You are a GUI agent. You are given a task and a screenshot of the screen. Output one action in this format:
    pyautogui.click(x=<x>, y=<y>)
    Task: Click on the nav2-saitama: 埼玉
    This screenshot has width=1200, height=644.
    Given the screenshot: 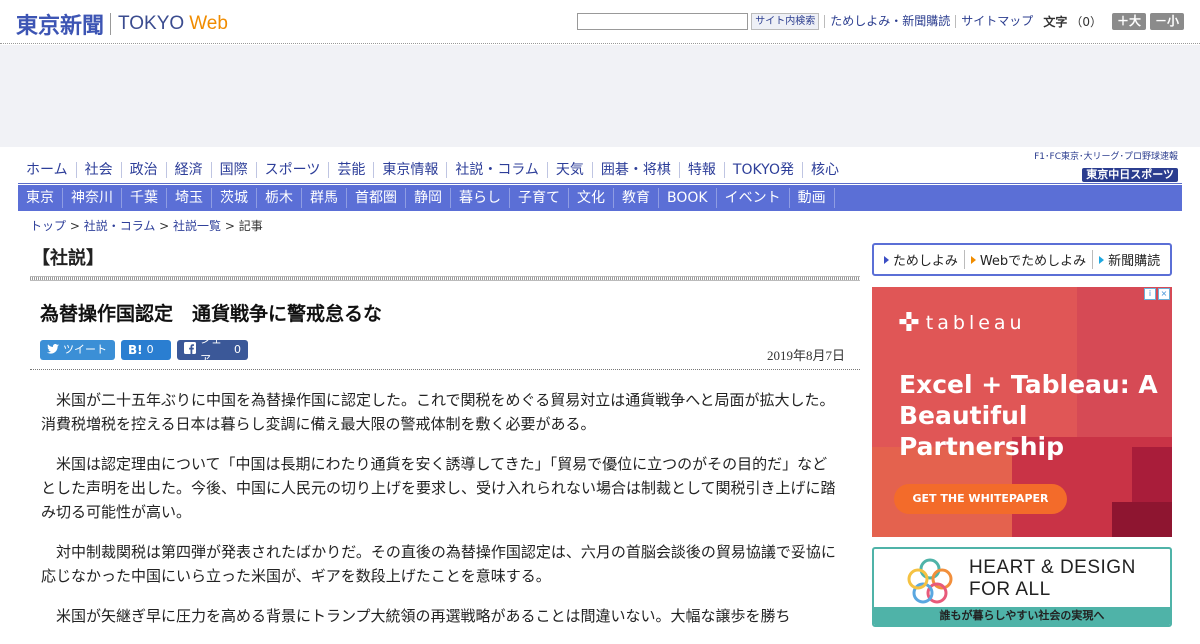 What is the action you would take?
    pyautogui.click(x=189, y=198)
    